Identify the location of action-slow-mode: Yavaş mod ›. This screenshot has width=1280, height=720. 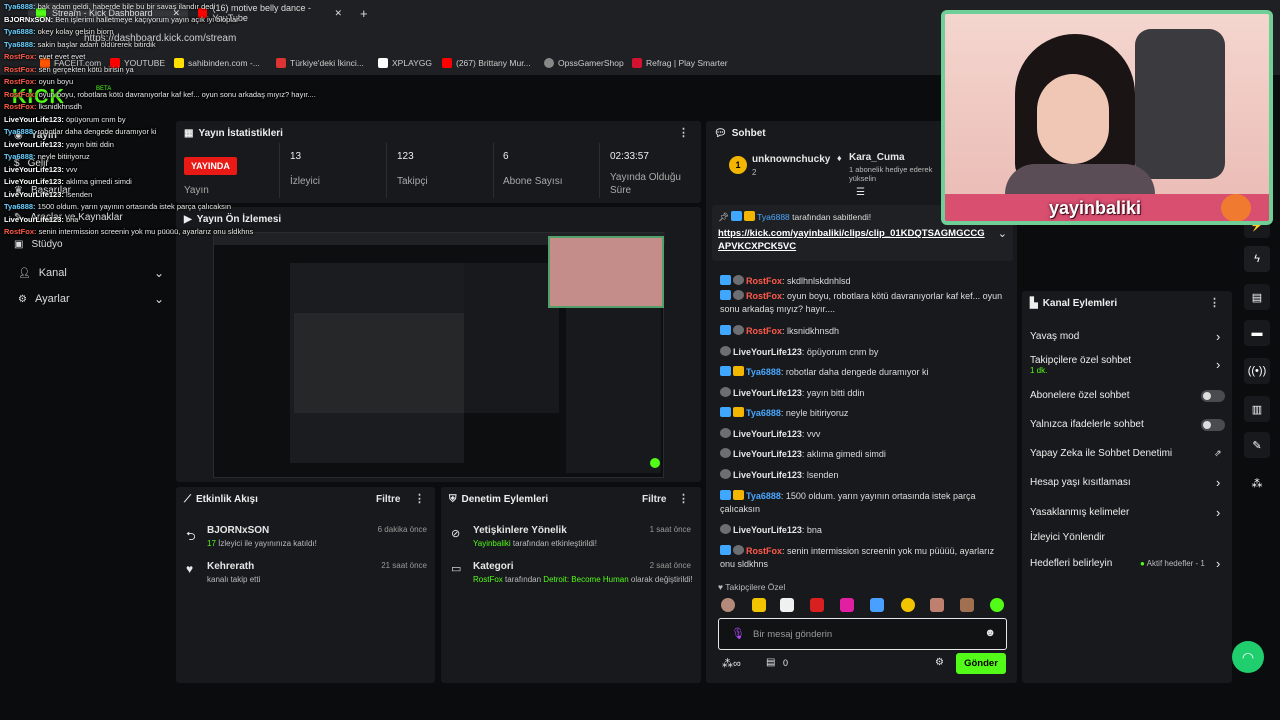
(1127, 336).